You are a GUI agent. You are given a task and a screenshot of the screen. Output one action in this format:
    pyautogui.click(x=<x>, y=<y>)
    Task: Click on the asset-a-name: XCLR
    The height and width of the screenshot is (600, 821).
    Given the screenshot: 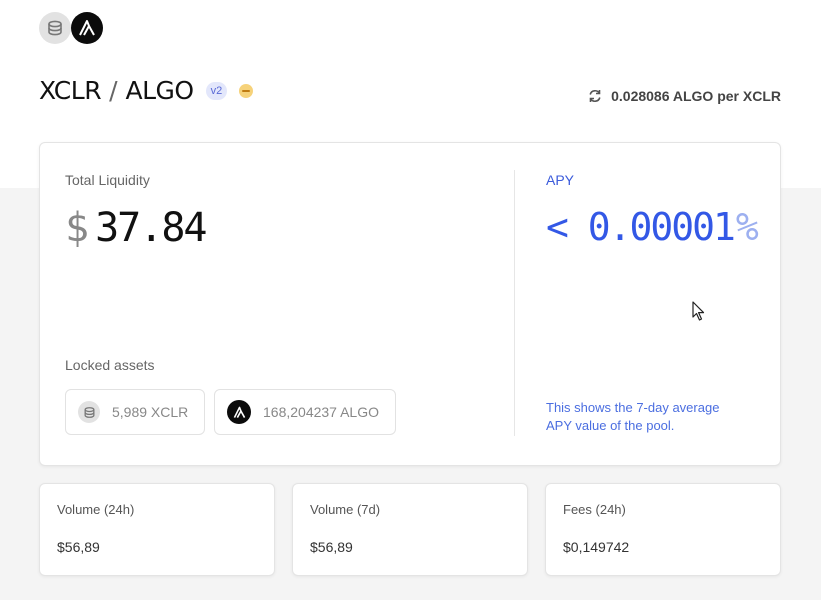 What is the action you would take?
    pyautogui.click(x=70, y=90)
    